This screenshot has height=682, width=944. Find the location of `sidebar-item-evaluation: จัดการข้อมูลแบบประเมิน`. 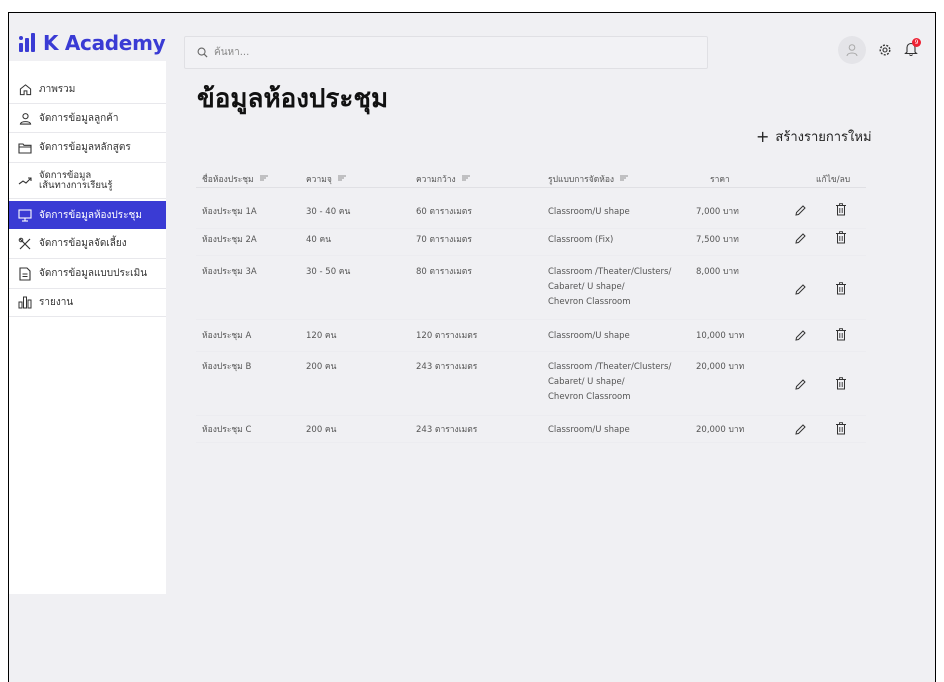

sidebar-item-evaluation: จัดการข้อมูลแบบประเมิน is located at coordinates (87, 274).